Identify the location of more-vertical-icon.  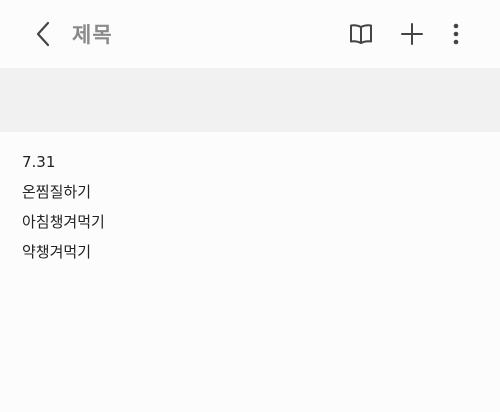
(456, 34).